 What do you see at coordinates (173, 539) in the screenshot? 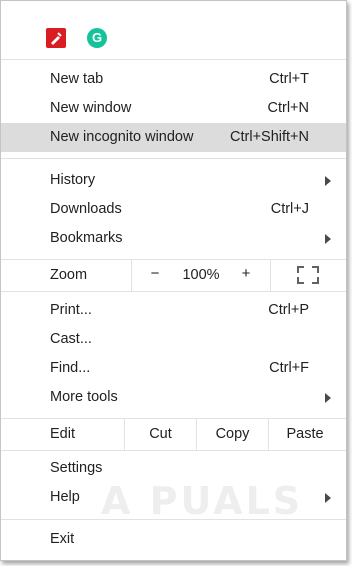
I see `menu-item-exit: Exit` at bounding box center [173, 539].